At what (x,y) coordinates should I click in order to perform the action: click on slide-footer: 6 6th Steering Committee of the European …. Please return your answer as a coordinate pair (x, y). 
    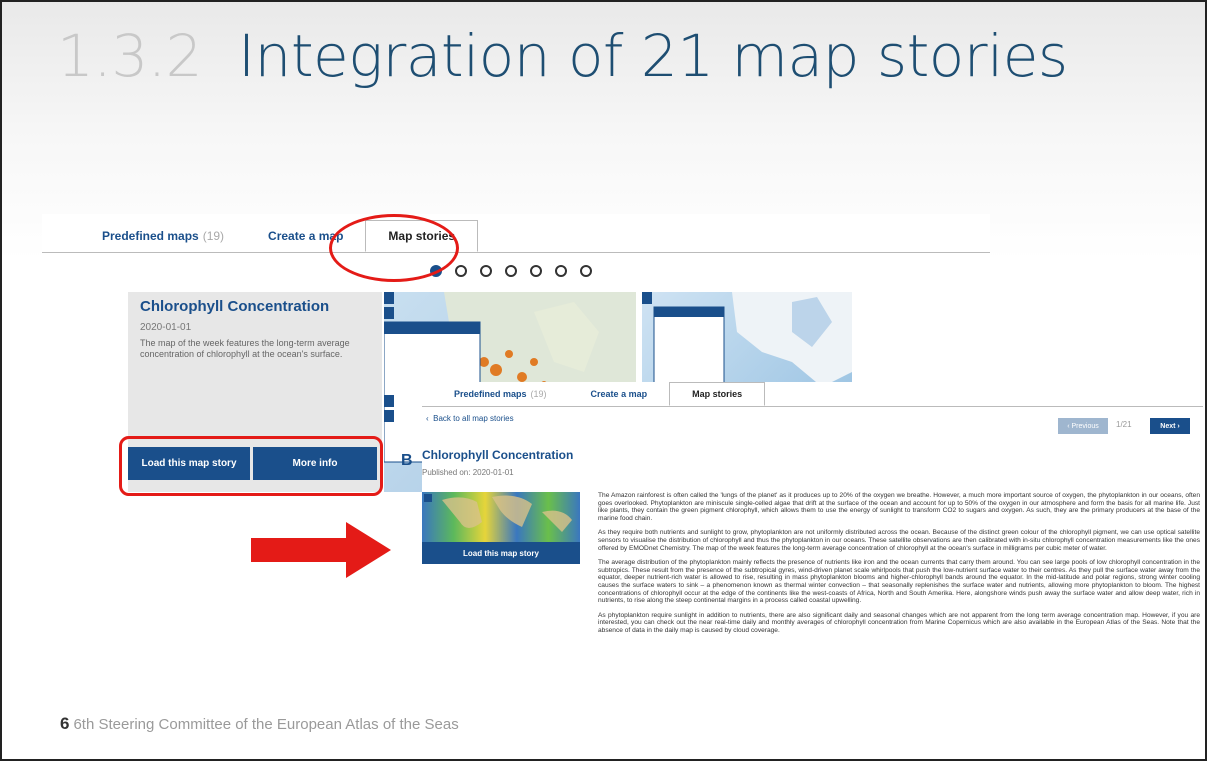
    Looking at the image, I should click on (259, 724).